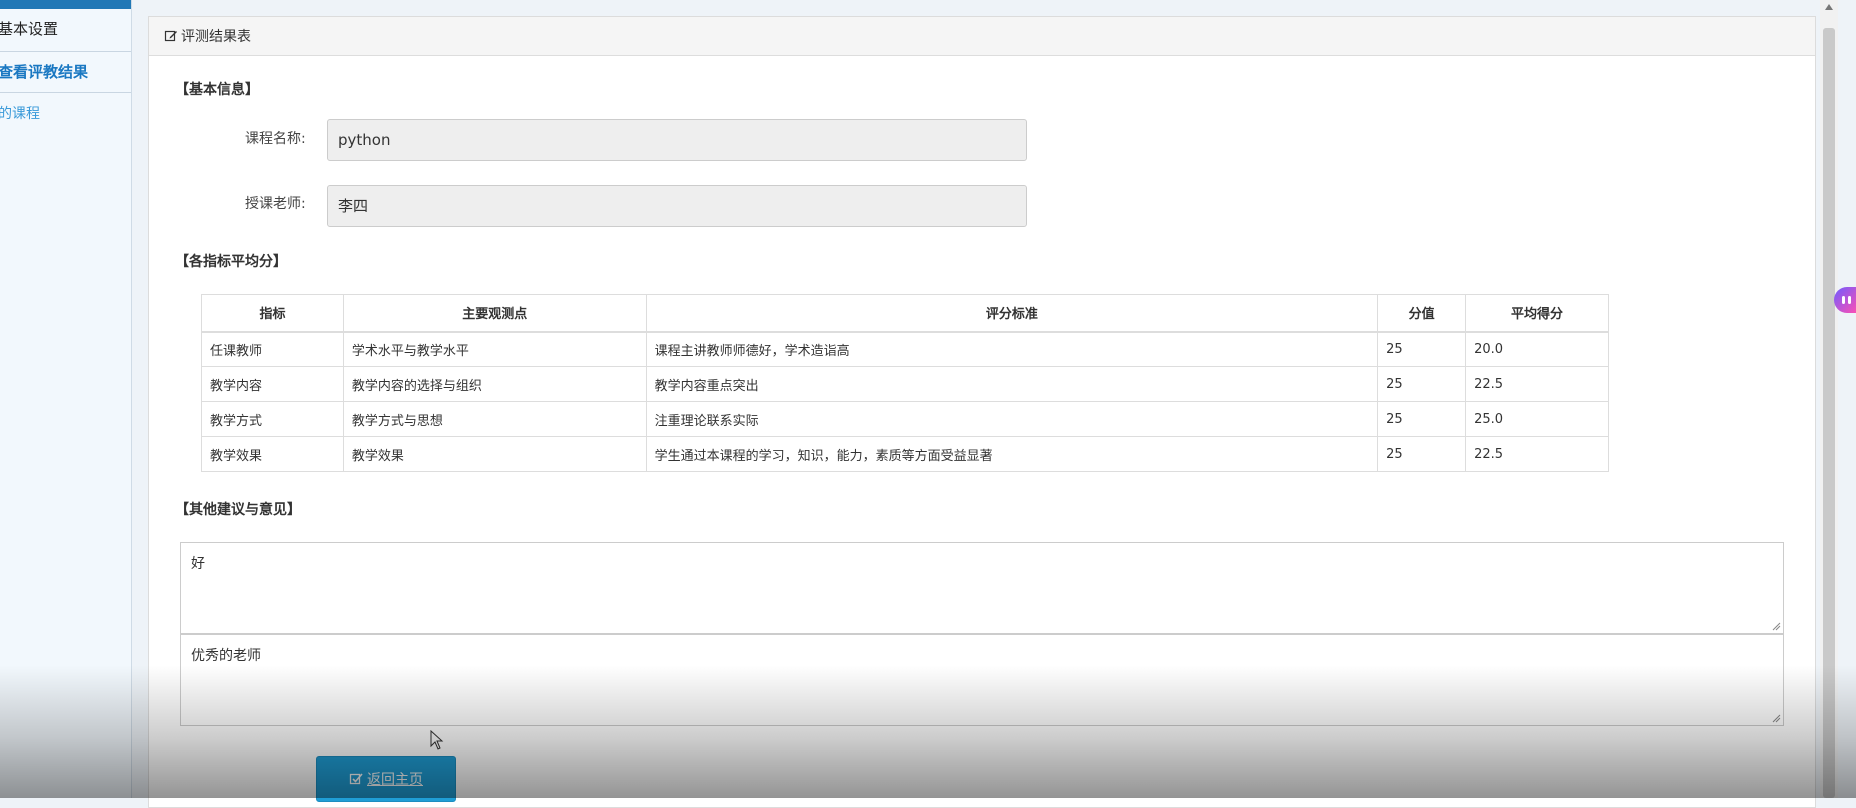 This screenshot has width=1856, height=808. Describe the element at coordinates (216, 37) in the screenshot. I see `panel-title: 评测结果表` at that location.